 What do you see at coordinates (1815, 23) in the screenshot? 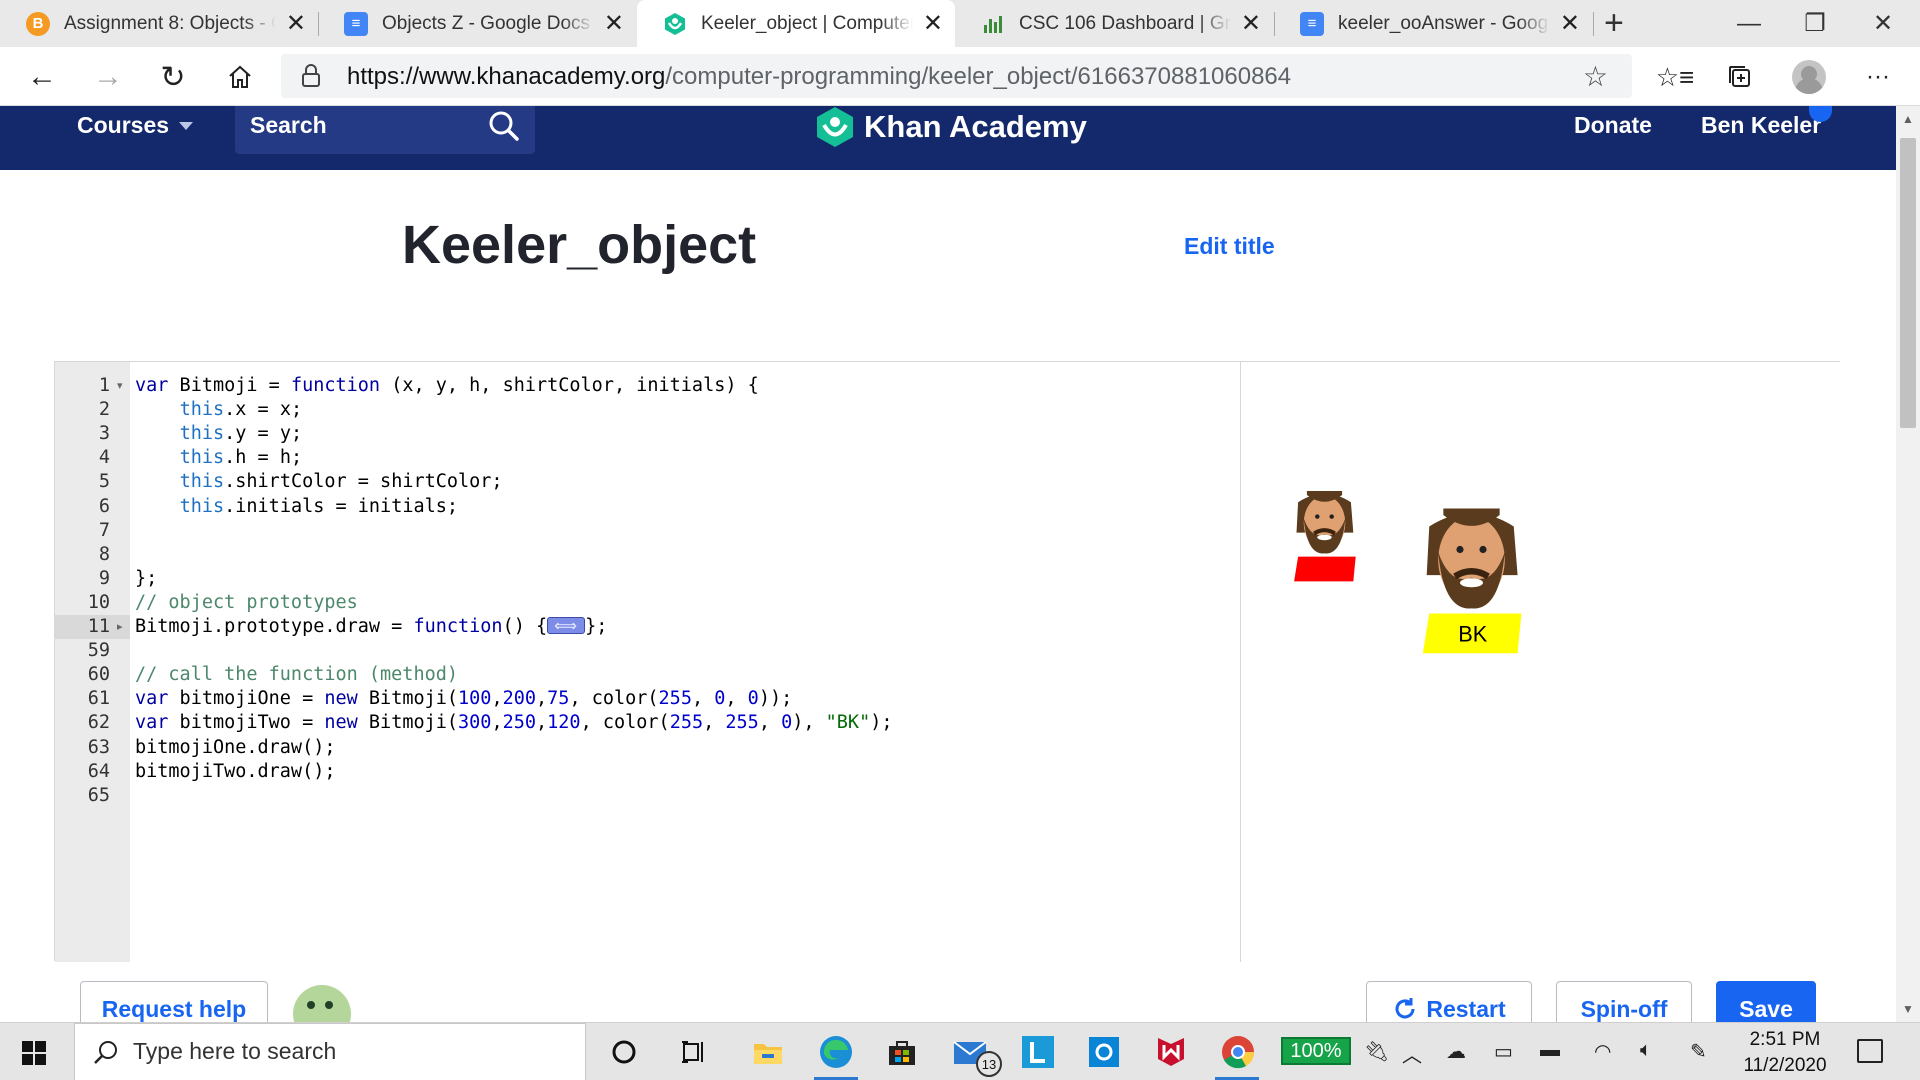
I see `restore-icon: ❐` at bounding box center [1815, 23].